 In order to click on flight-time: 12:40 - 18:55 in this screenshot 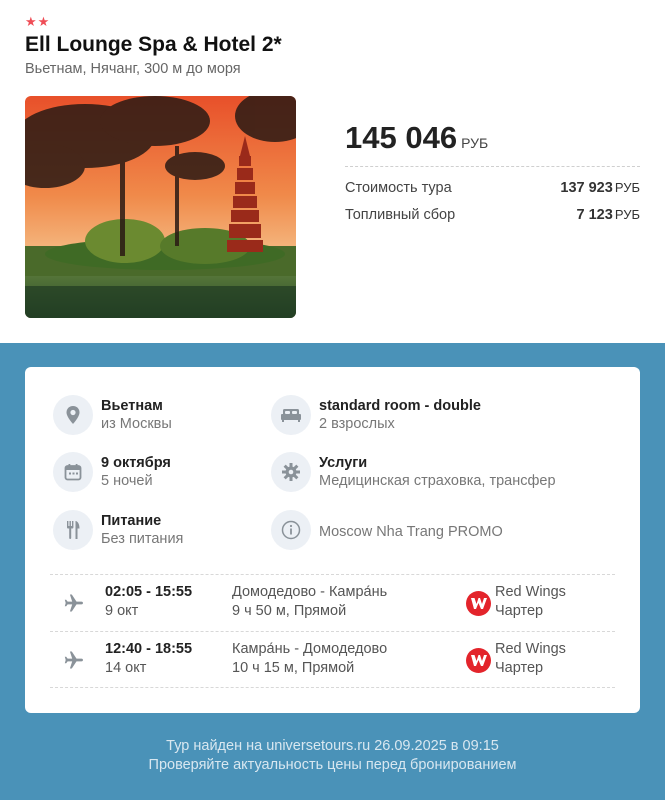, I will do `click(149, 649)`.